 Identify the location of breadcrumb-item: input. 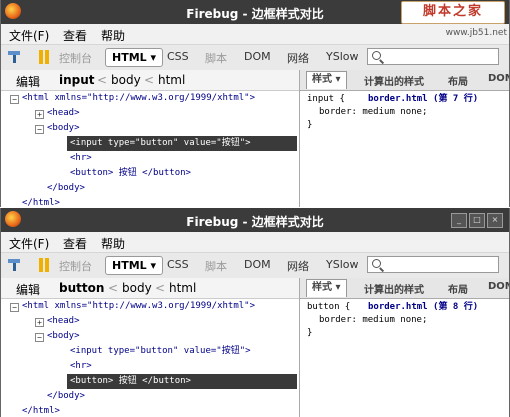
(77, 80).